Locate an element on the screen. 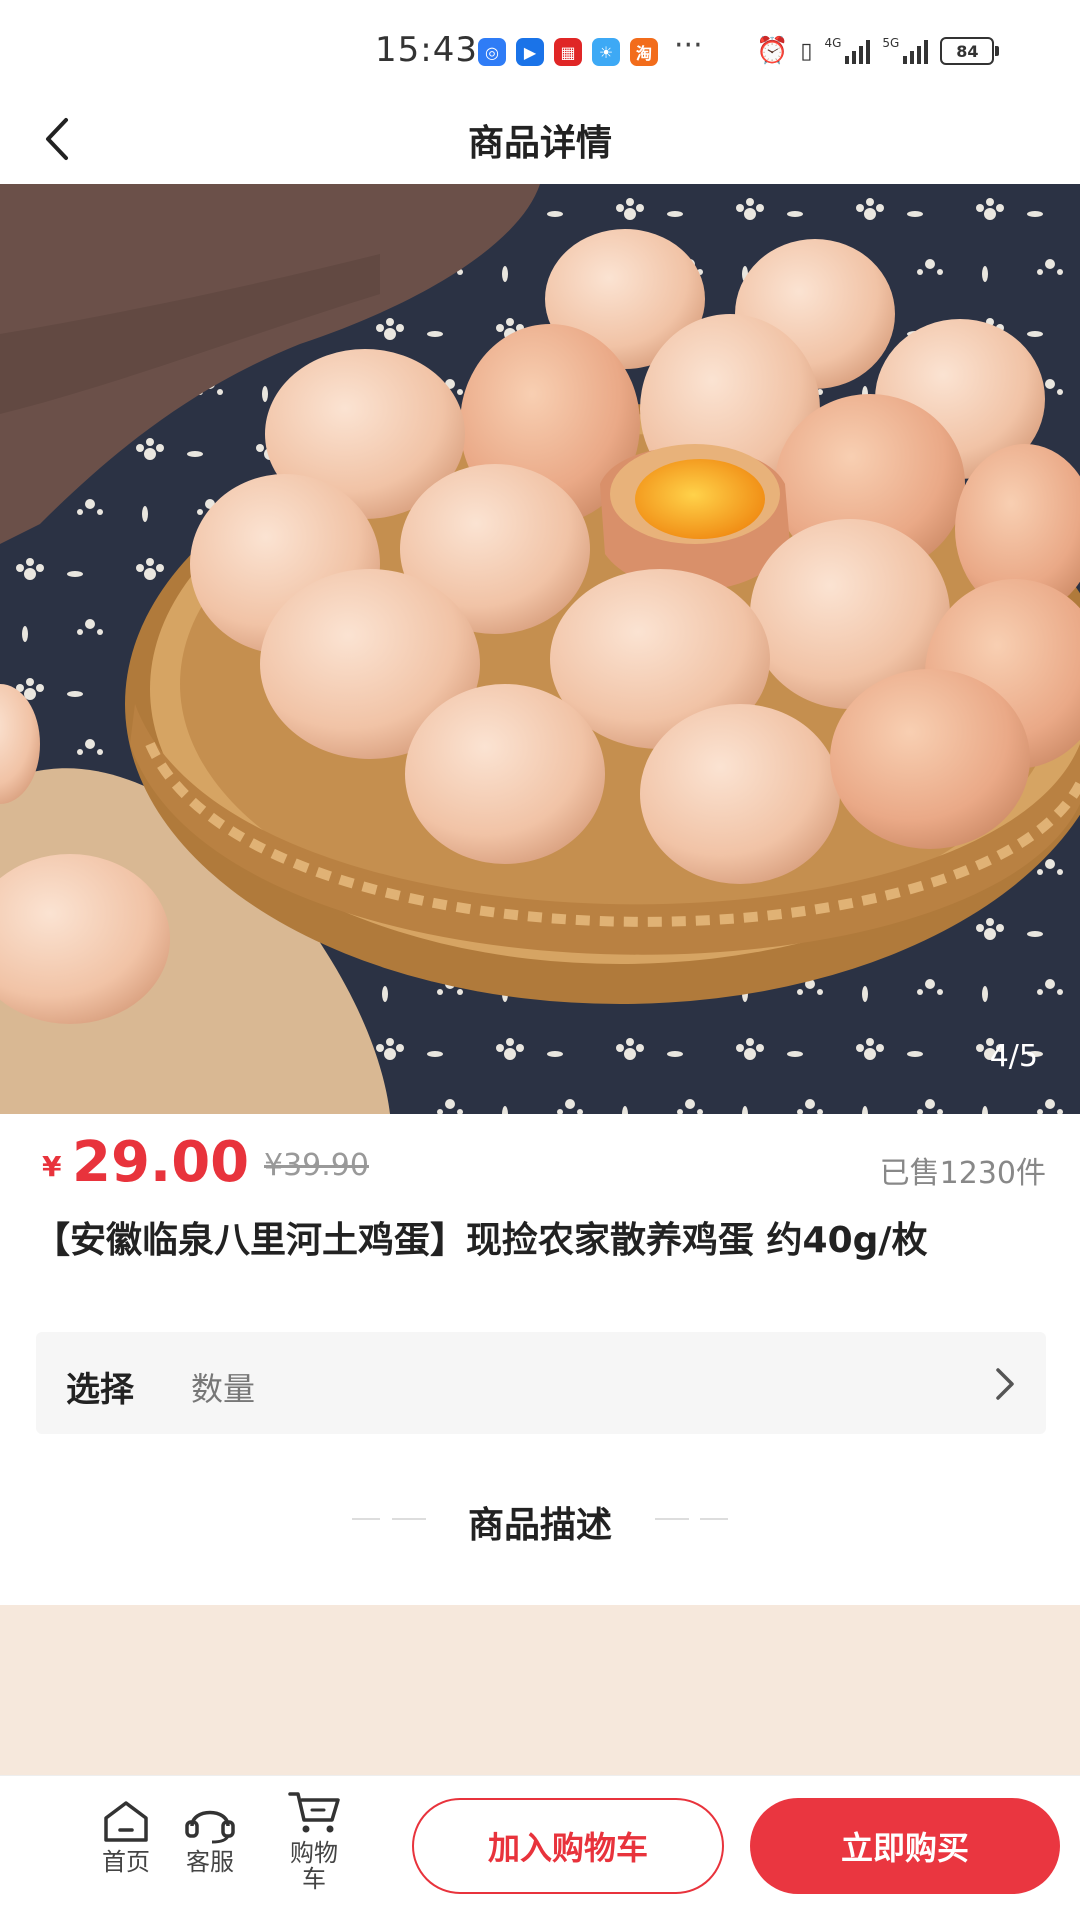 This screenshot has height=1921, width=1080. shopping-cart-app-icon: ▦ is located at coordinates (568, 52).